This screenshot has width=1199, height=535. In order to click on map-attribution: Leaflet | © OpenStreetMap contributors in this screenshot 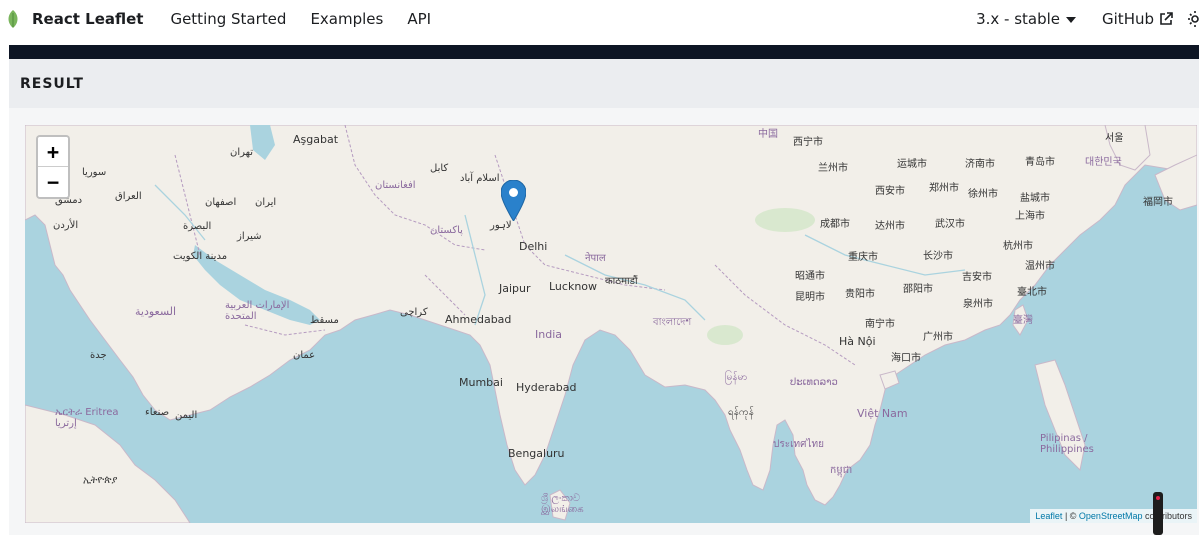, I will do `click(1113, 516)`.